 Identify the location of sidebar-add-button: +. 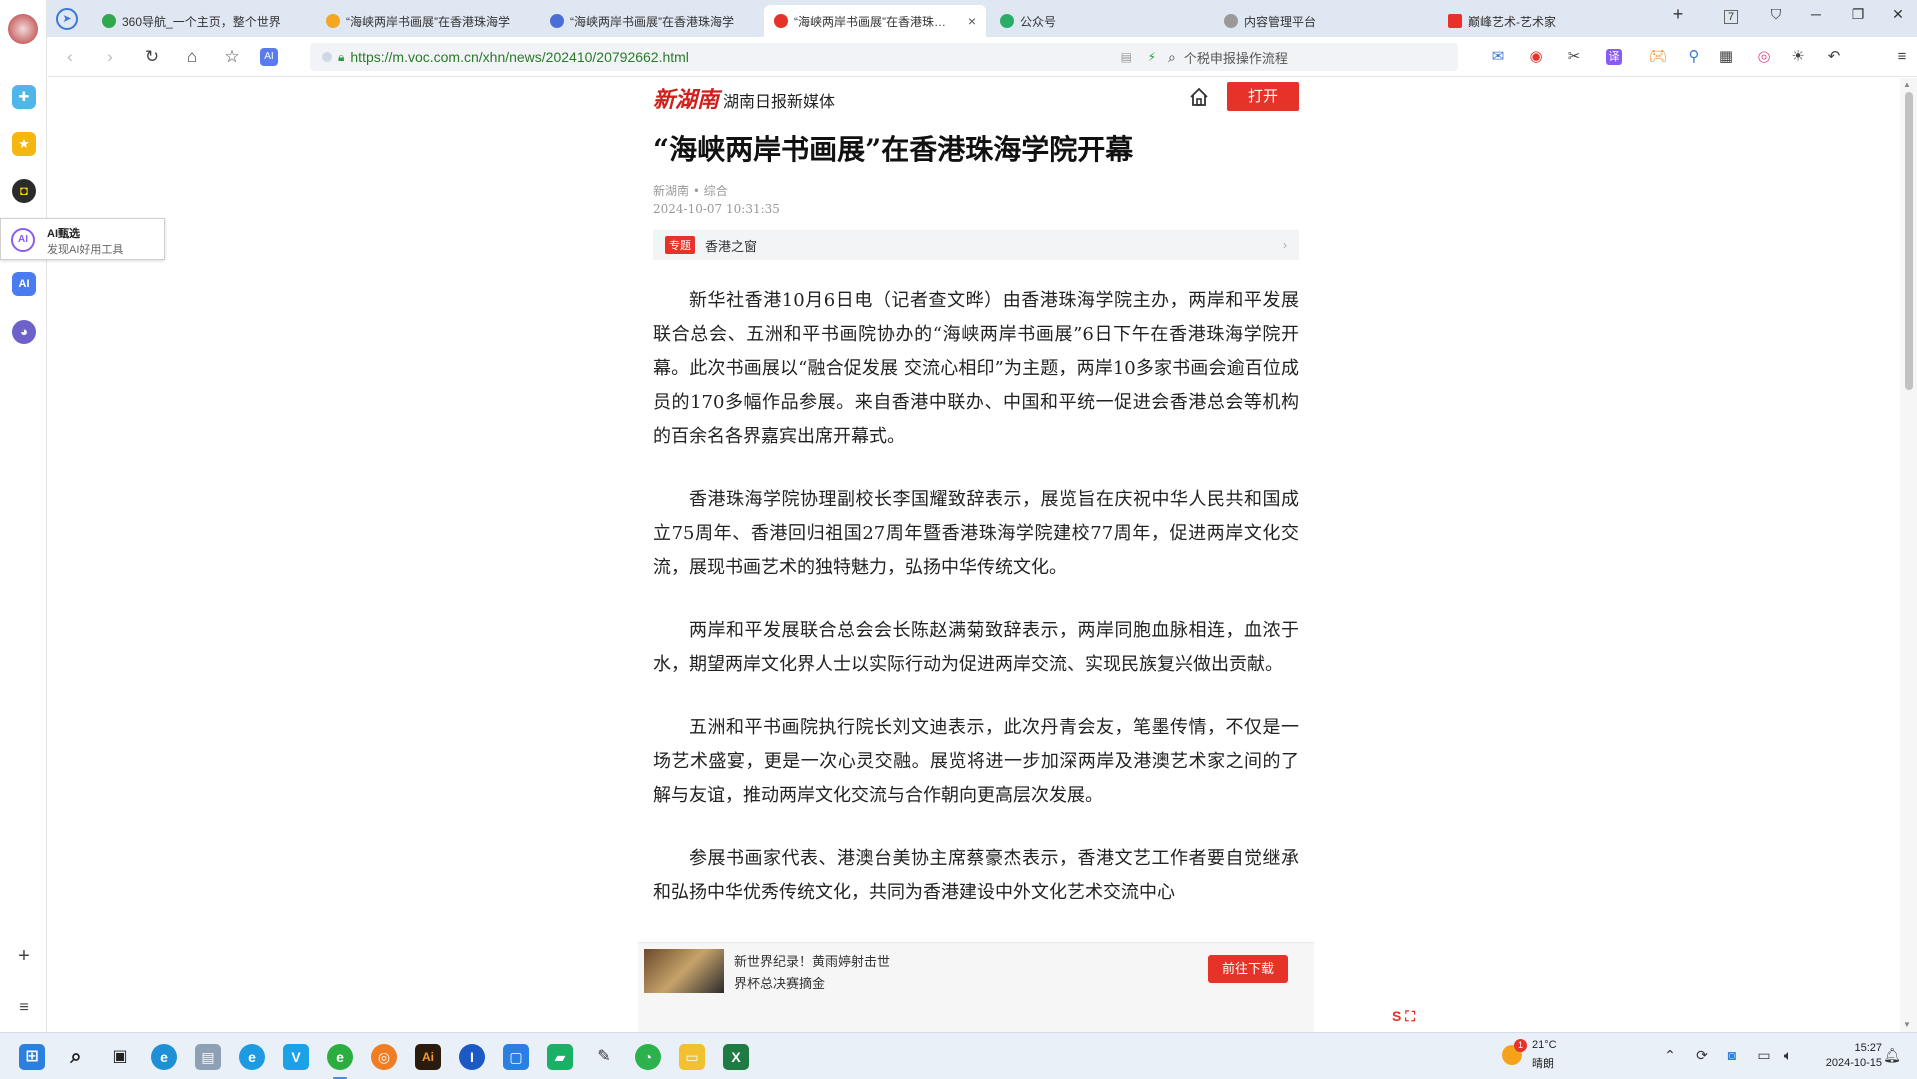
(24, 956).